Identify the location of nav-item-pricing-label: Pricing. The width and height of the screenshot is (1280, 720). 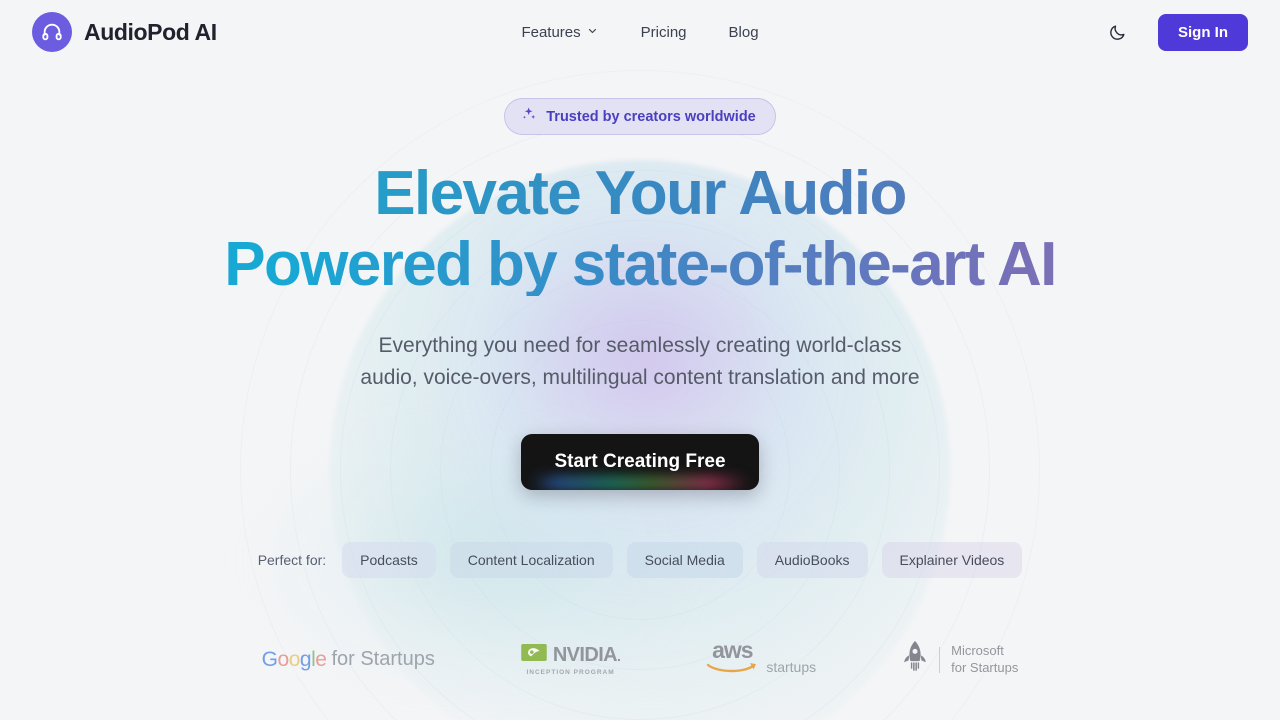
(663, 32).